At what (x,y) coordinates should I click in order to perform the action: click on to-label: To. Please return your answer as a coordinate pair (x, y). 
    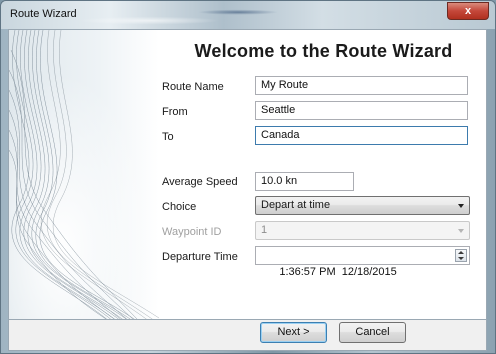
    Looking at the image, I should click on (168, 137).